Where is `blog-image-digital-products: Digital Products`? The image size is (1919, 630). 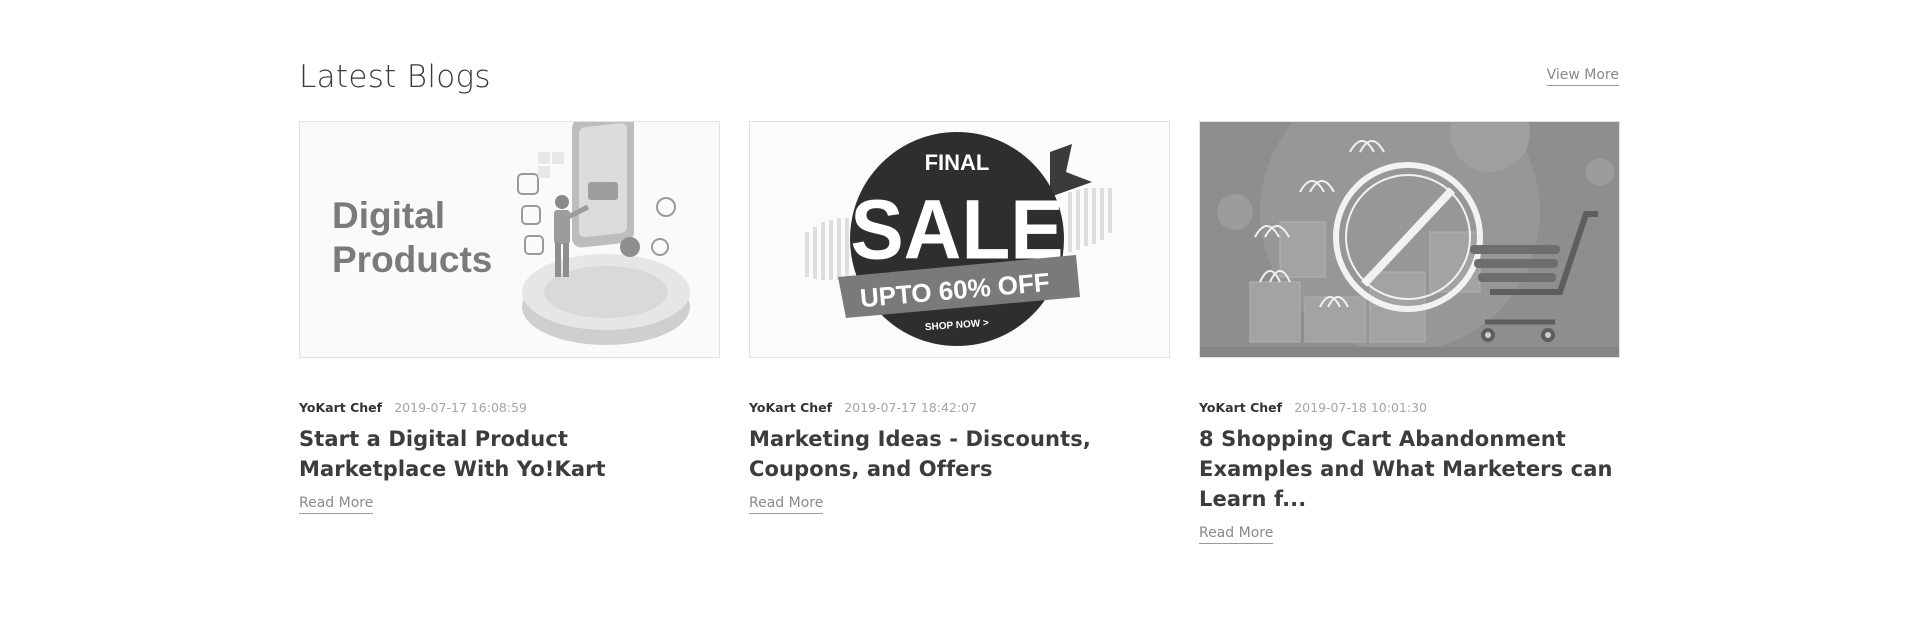
blog-image-digital-products: Digital Products is located at coordinates (509, 239).